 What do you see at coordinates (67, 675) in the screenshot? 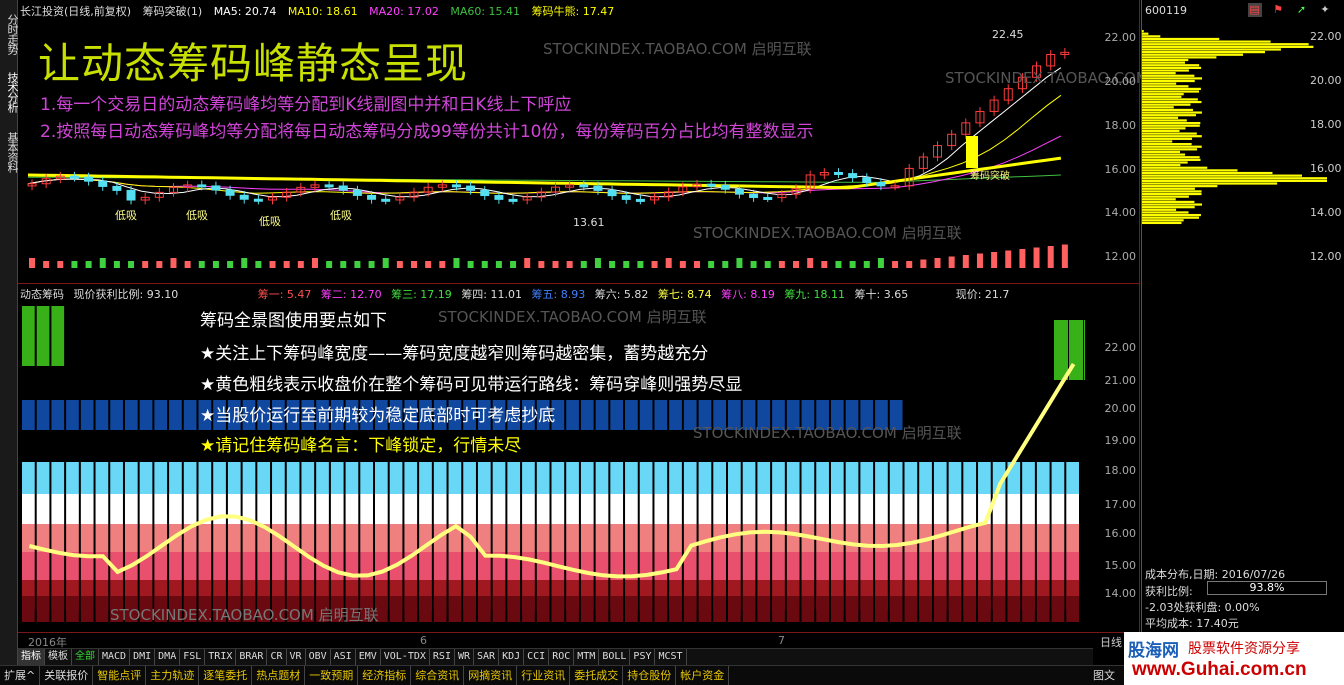
I see `function-tab: 关联报价` at bounding box center [67, 675].